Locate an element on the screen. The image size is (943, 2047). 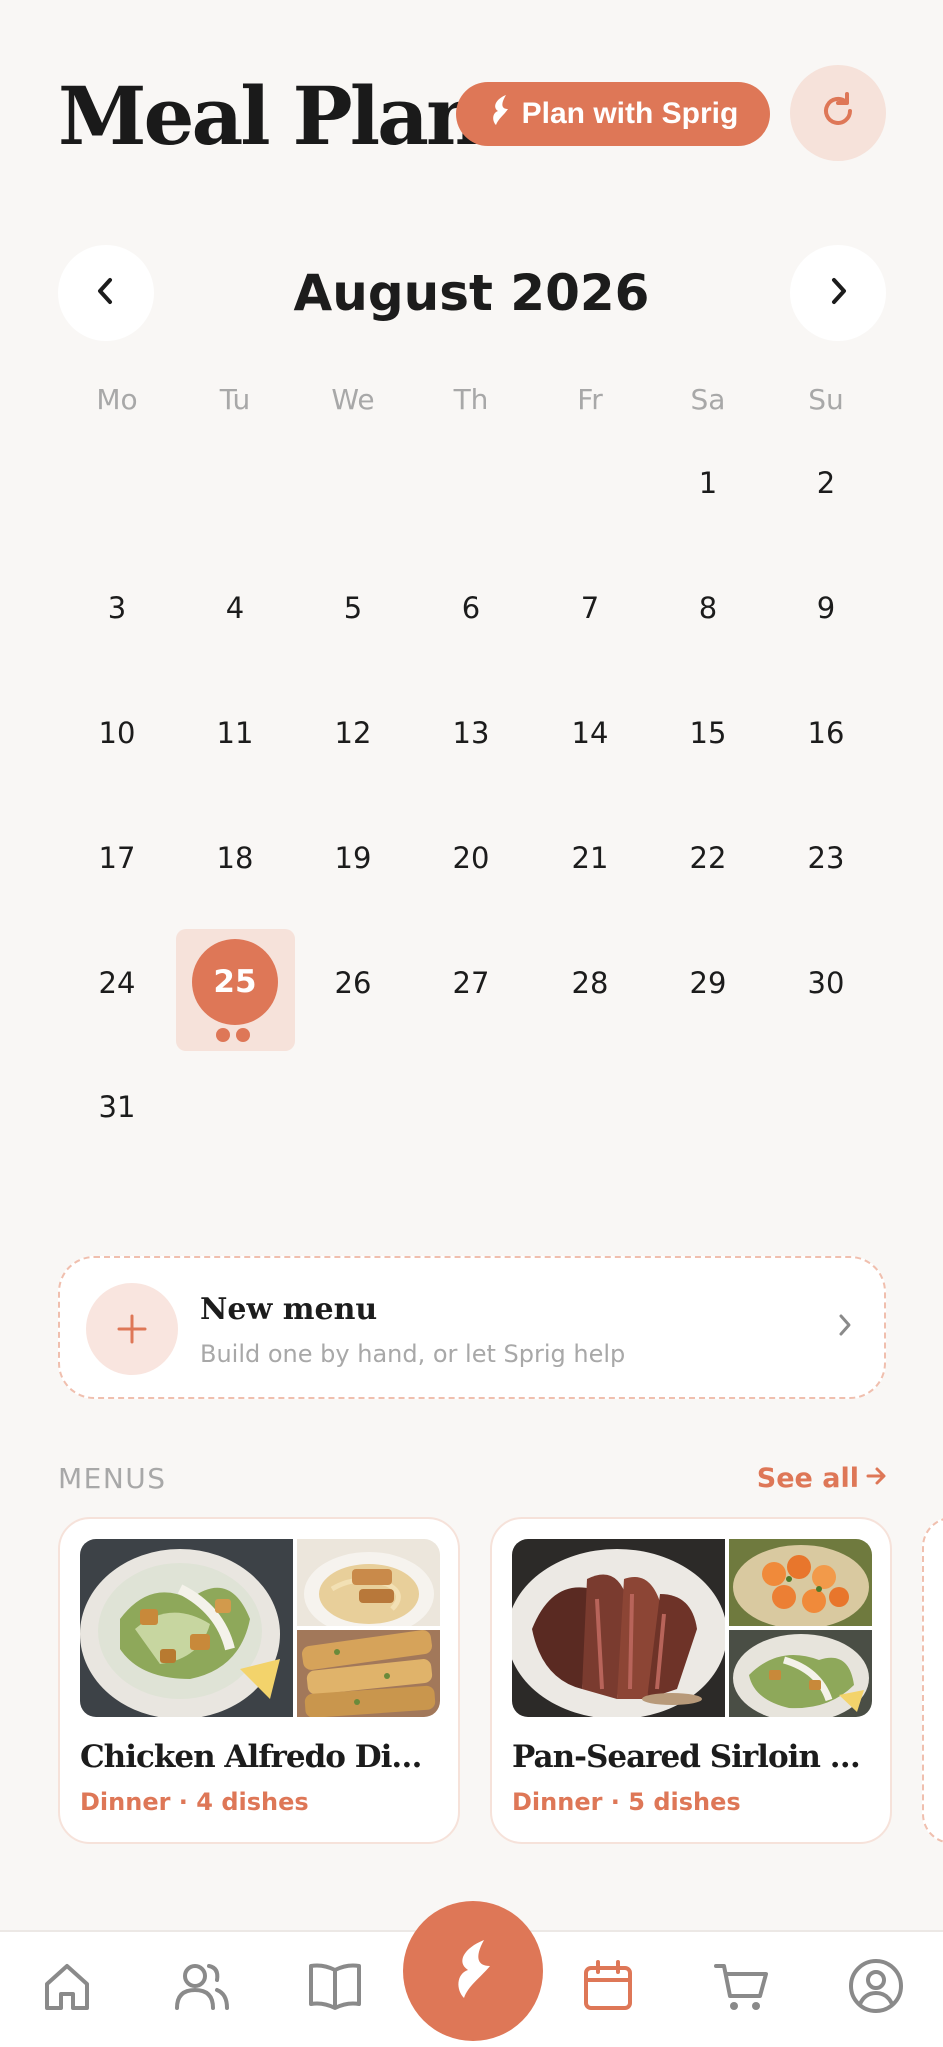
new-menu-title: New menu is located at coordinates (289, 1309).